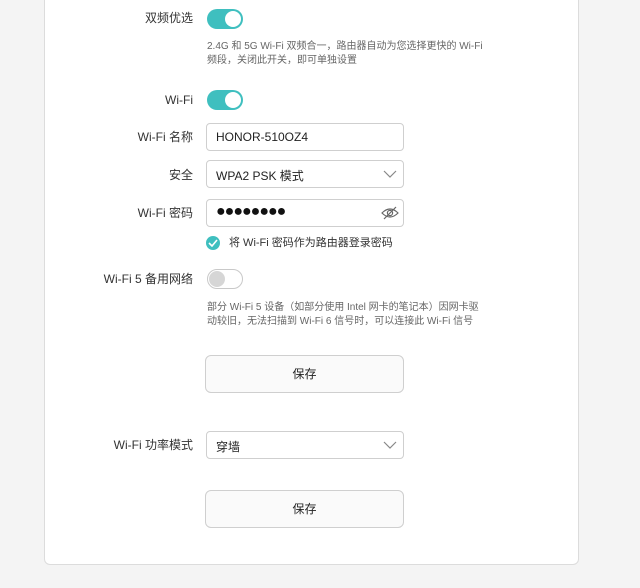  Describe the element at coordinates (165, 213) in the screenshot. I see `wifi-password-label: Wi-Fi 密码` at that location.